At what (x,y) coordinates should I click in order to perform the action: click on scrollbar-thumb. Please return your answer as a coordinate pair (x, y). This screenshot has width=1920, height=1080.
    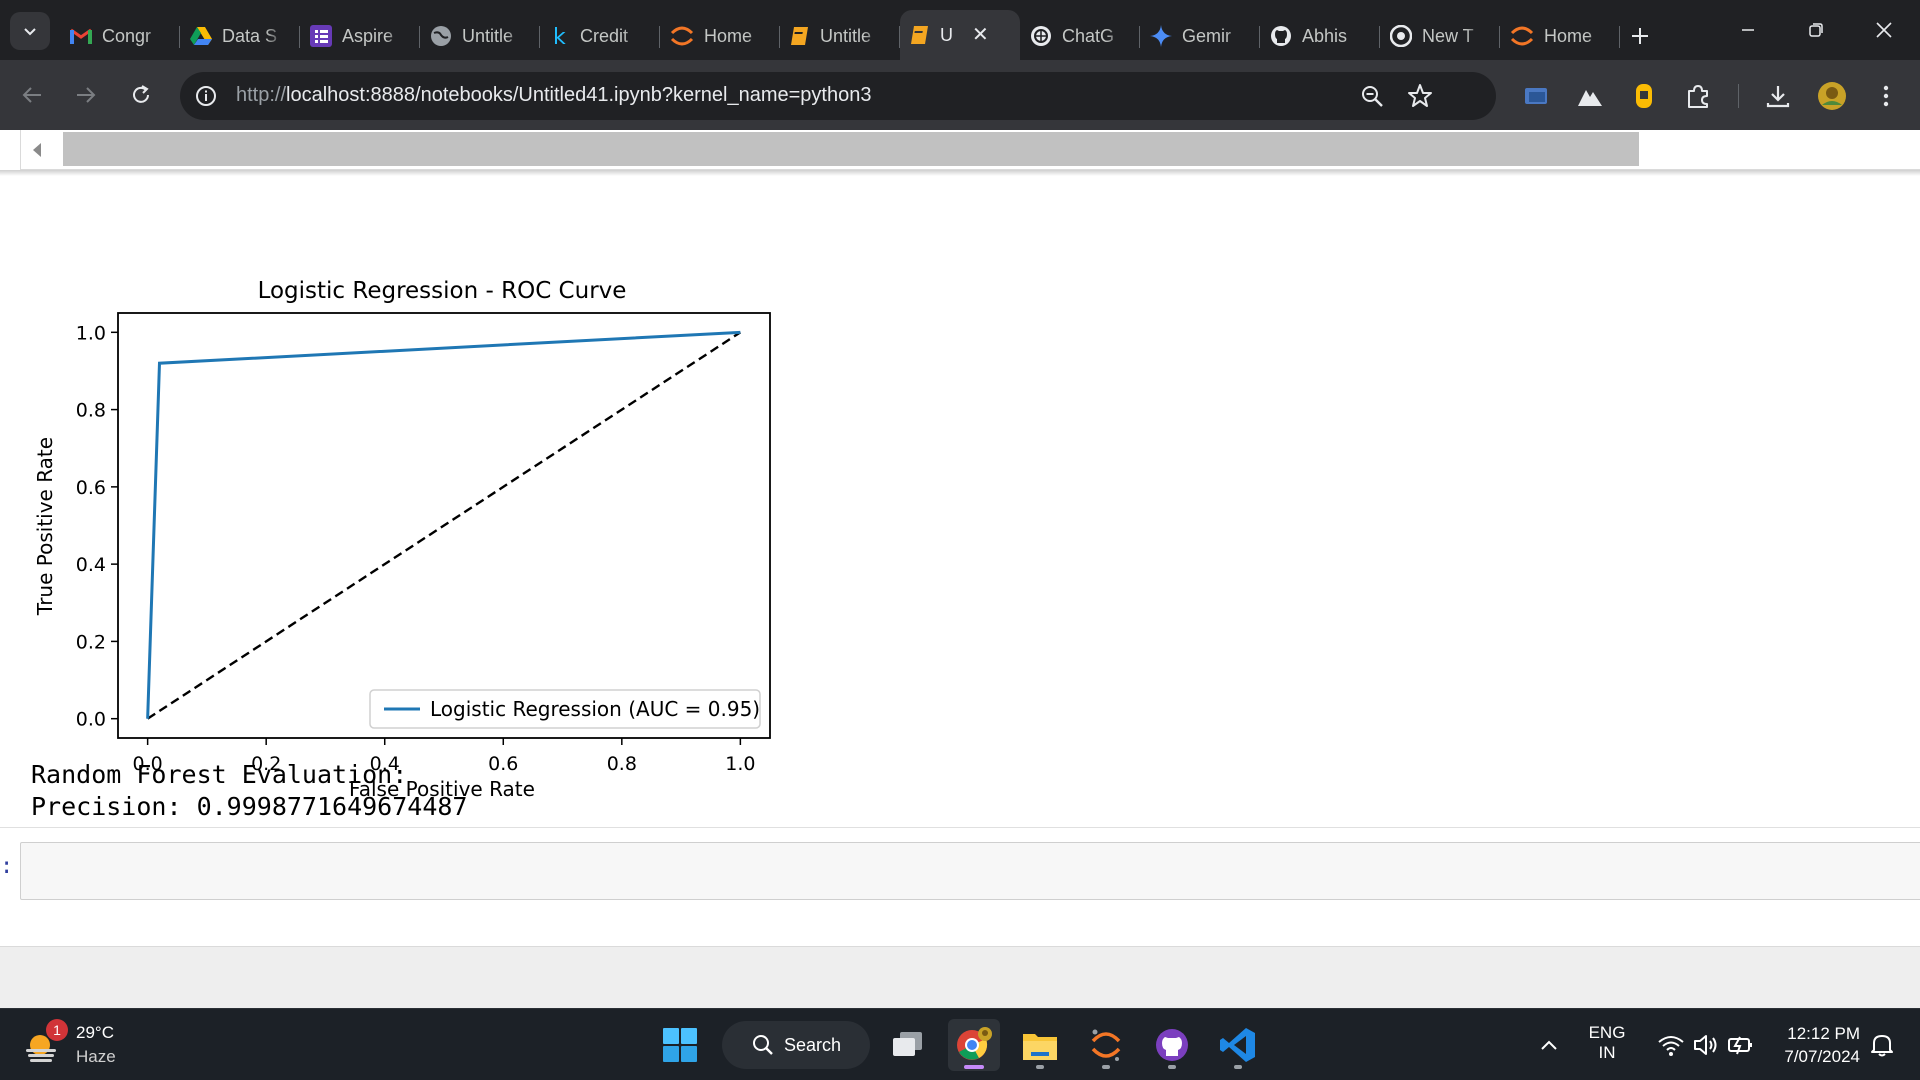
    Looking at the image, I should click on (851, 149).